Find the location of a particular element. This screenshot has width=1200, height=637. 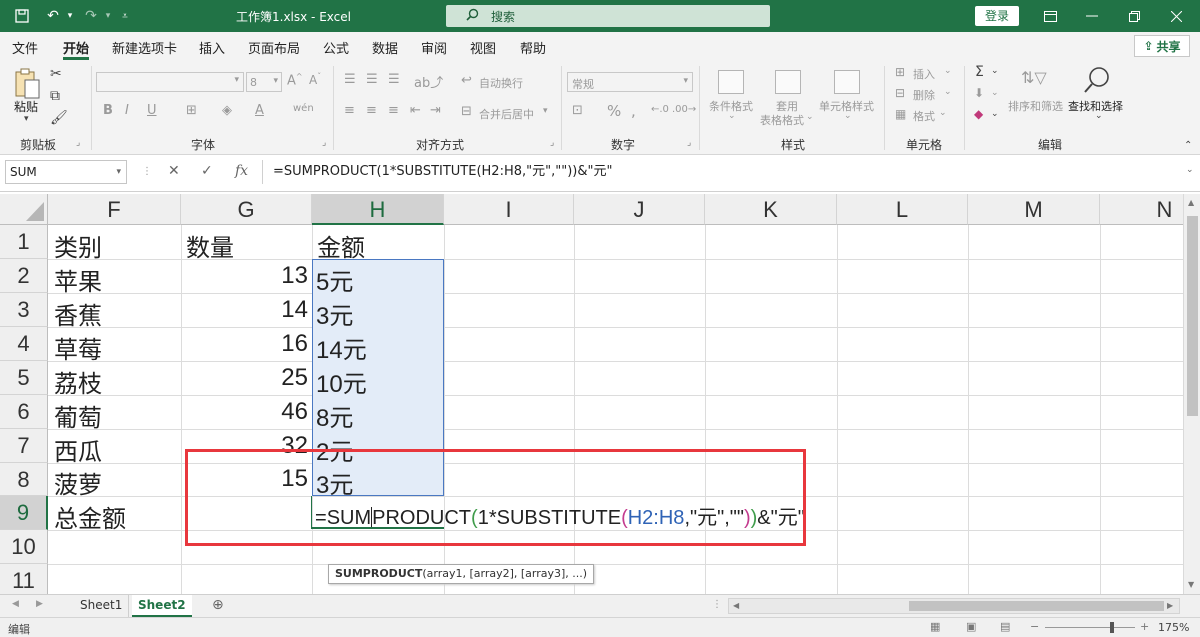

share-button: ⇪ 共享 is located at coordinates (1162, 46).